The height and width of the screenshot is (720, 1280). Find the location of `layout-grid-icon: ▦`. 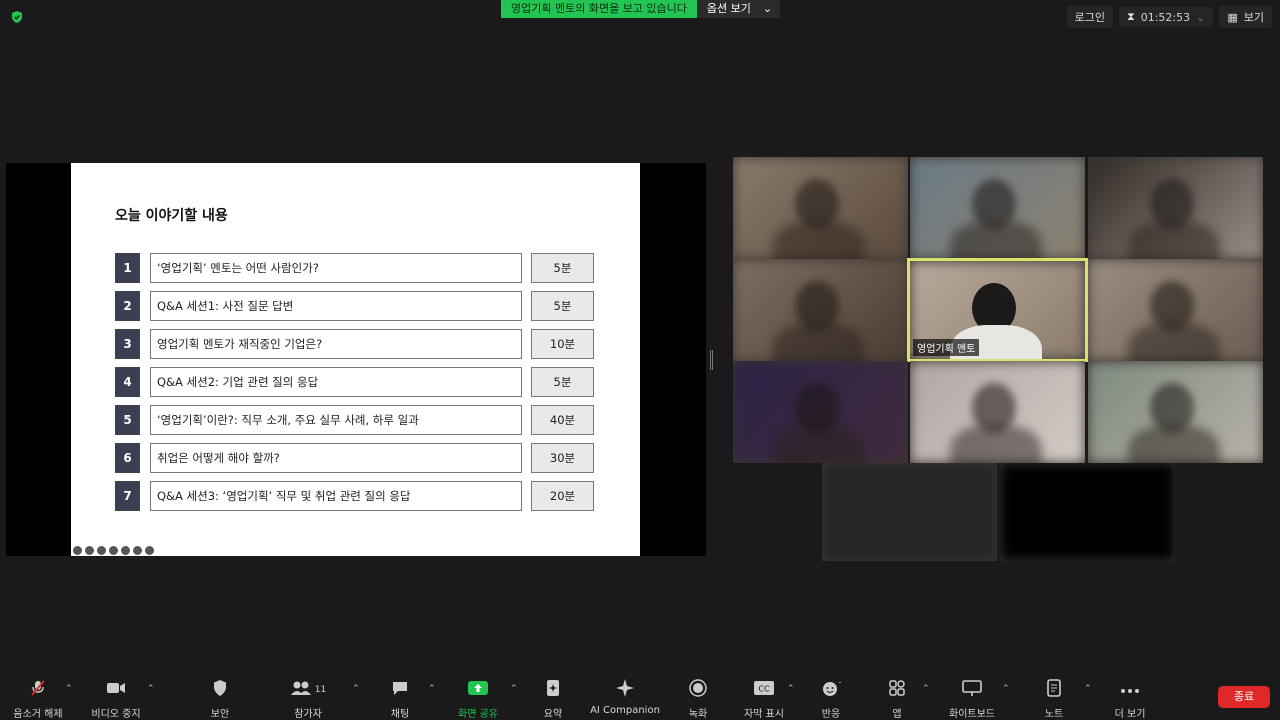

layout-grid-icon: ▦ is located at coordinates (1232, 17).